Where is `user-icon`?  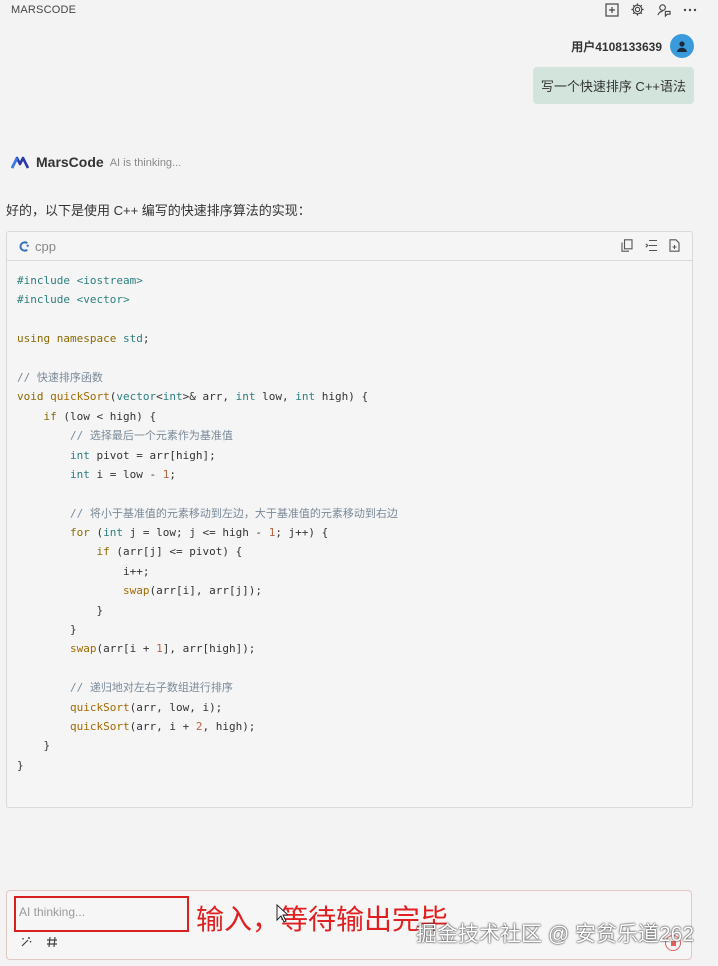
user-icon is located at coordinates (682, 46).